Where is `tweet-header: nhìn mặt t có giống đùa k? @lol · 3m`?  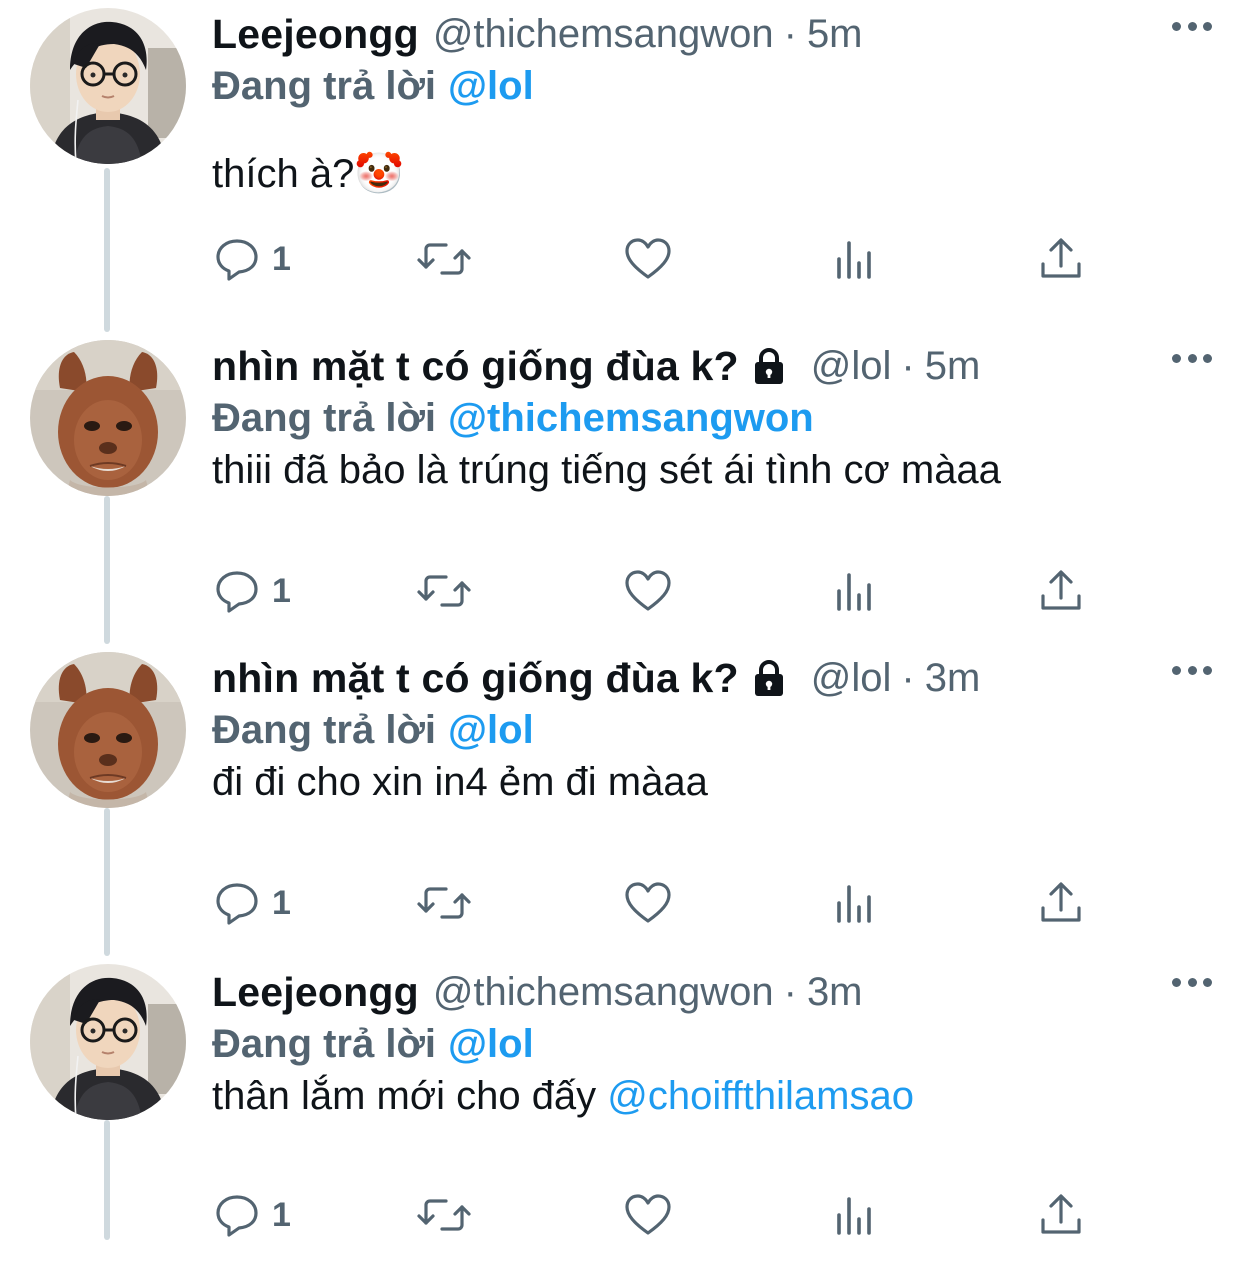 tweet-header: nhìn mặt t có giống đùa k? @lol · 3m is located at coordinates (717, 678).